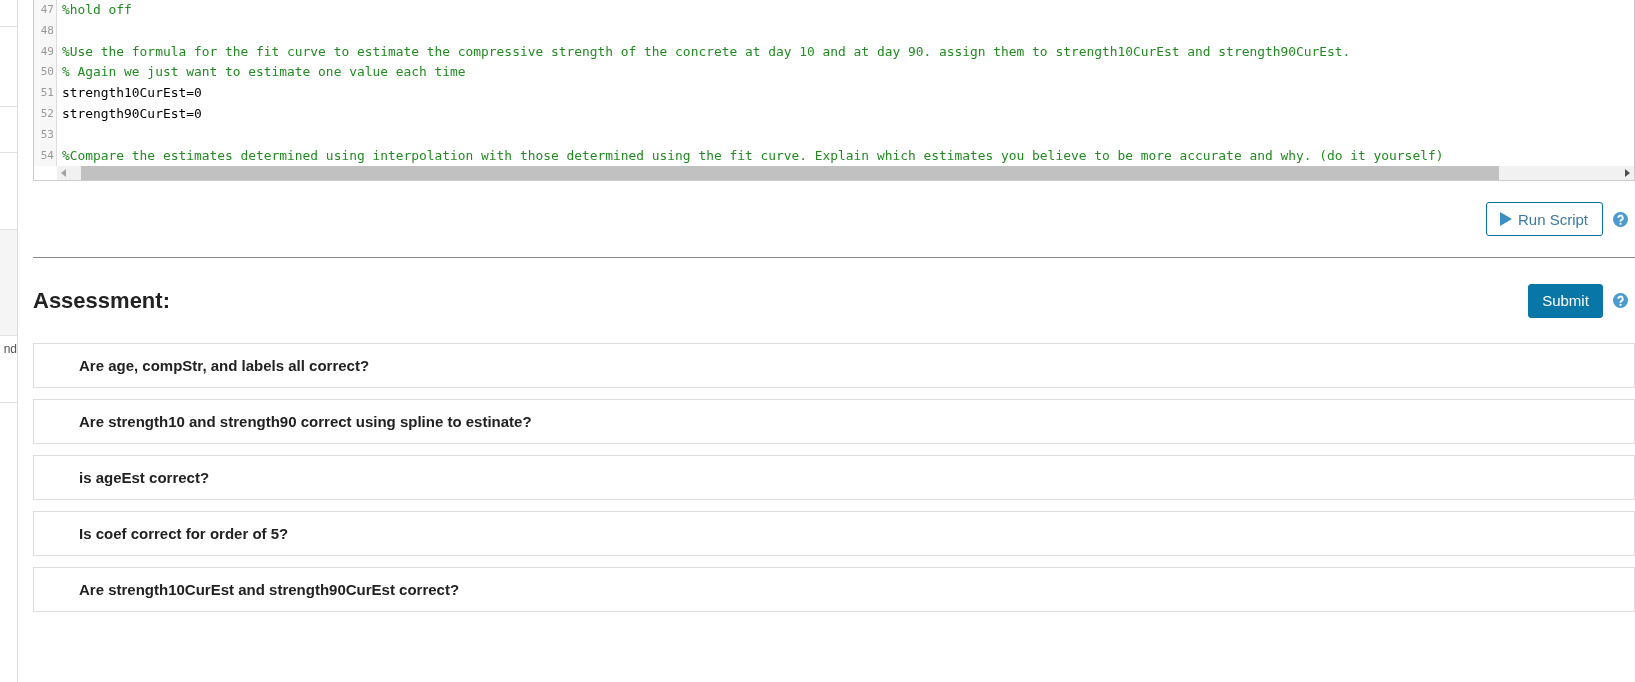  Describe the element at coordinates (47, 51) in the screenshot. I see `line-number: 49` at that location.